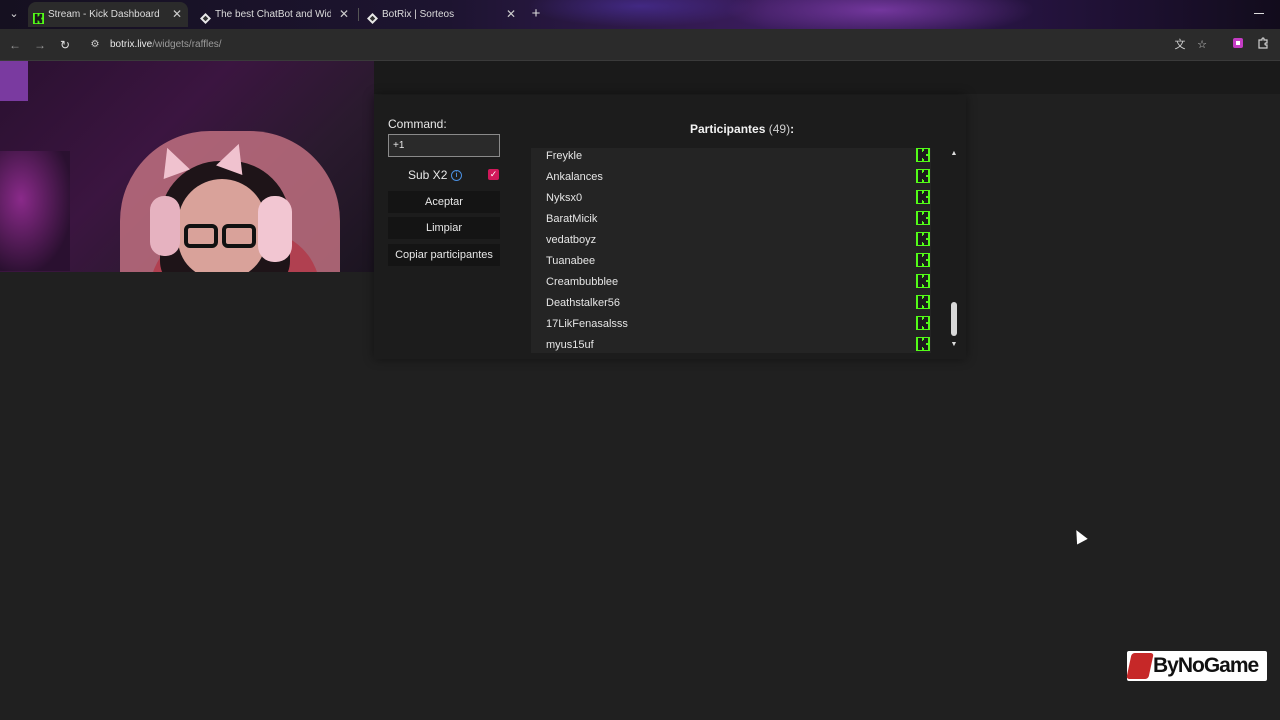 Image resolution: width=1280 pixels, height=720 pixels. I want to click on forward-arrow-icon: →, so click(40, 45).